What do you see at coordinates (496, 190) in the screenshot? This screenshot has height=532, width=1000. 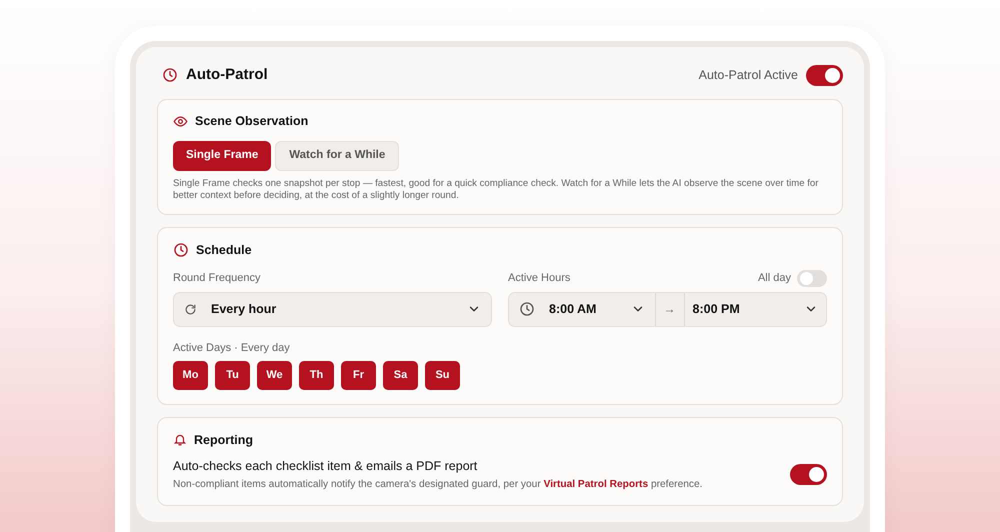 I see `mode-description: Single Frame checks one snapshot per stop — fastest, good for a quick compliance check. Watch for a While lets the AI observe the scene over time for better context before deciding, at the cost of a slightly longer round.` at bounding box center [496, 190].